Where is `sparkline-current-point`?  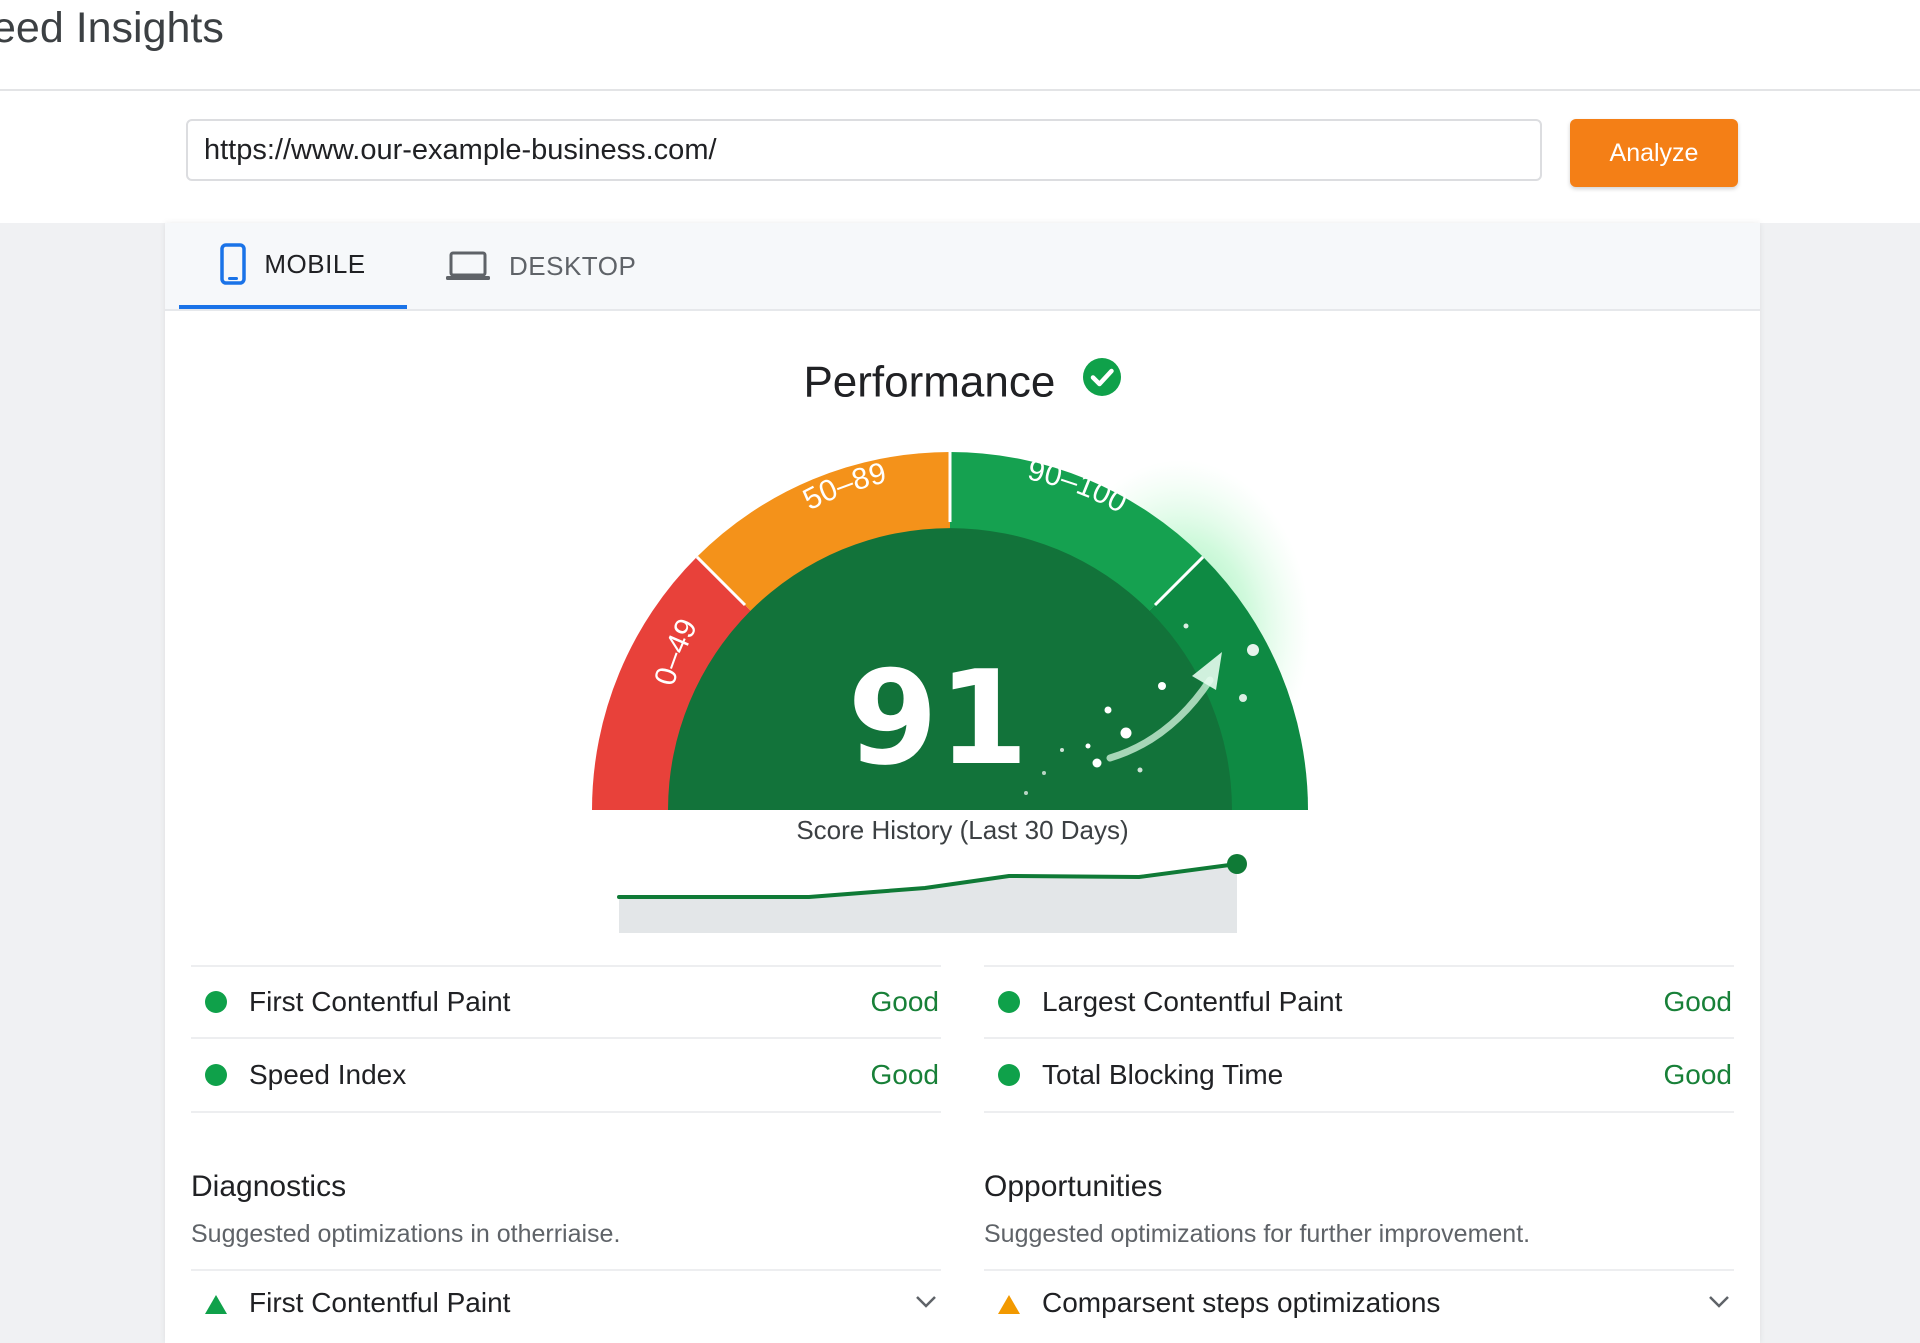 sparkline-current-point is located at coordinates (1237, 864).